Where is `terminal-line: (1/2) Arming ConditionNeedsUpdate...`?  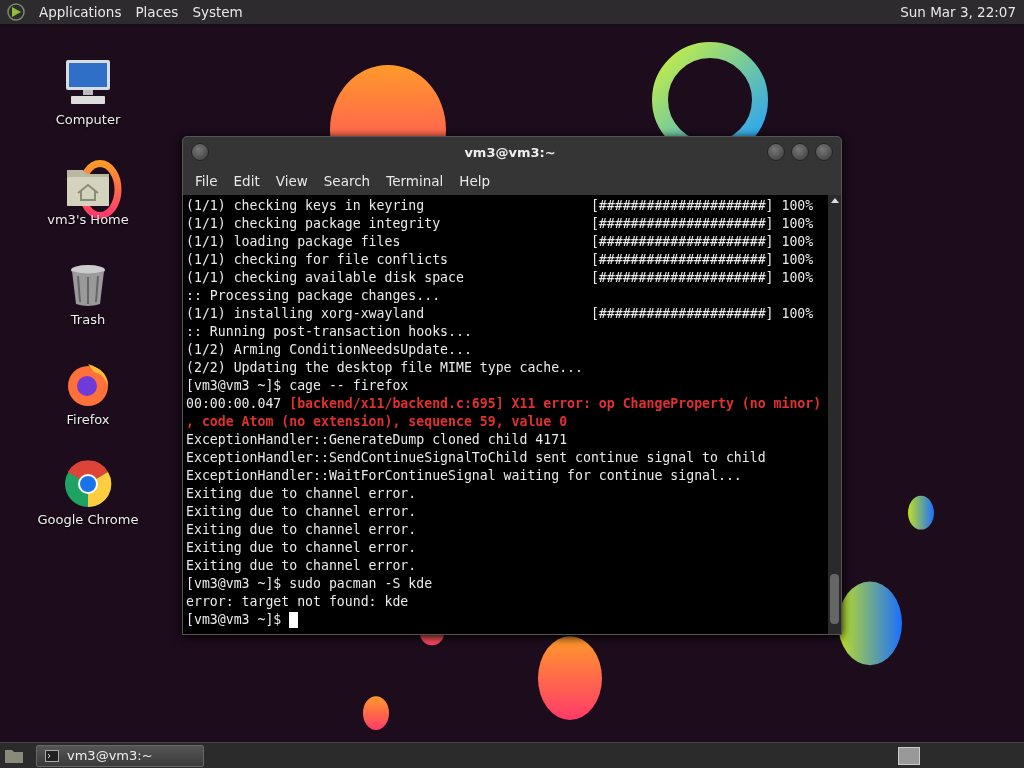
terminal-line: (1/2) Arming ConditionNeedsUpdate... is located at coordinates (329, 350).